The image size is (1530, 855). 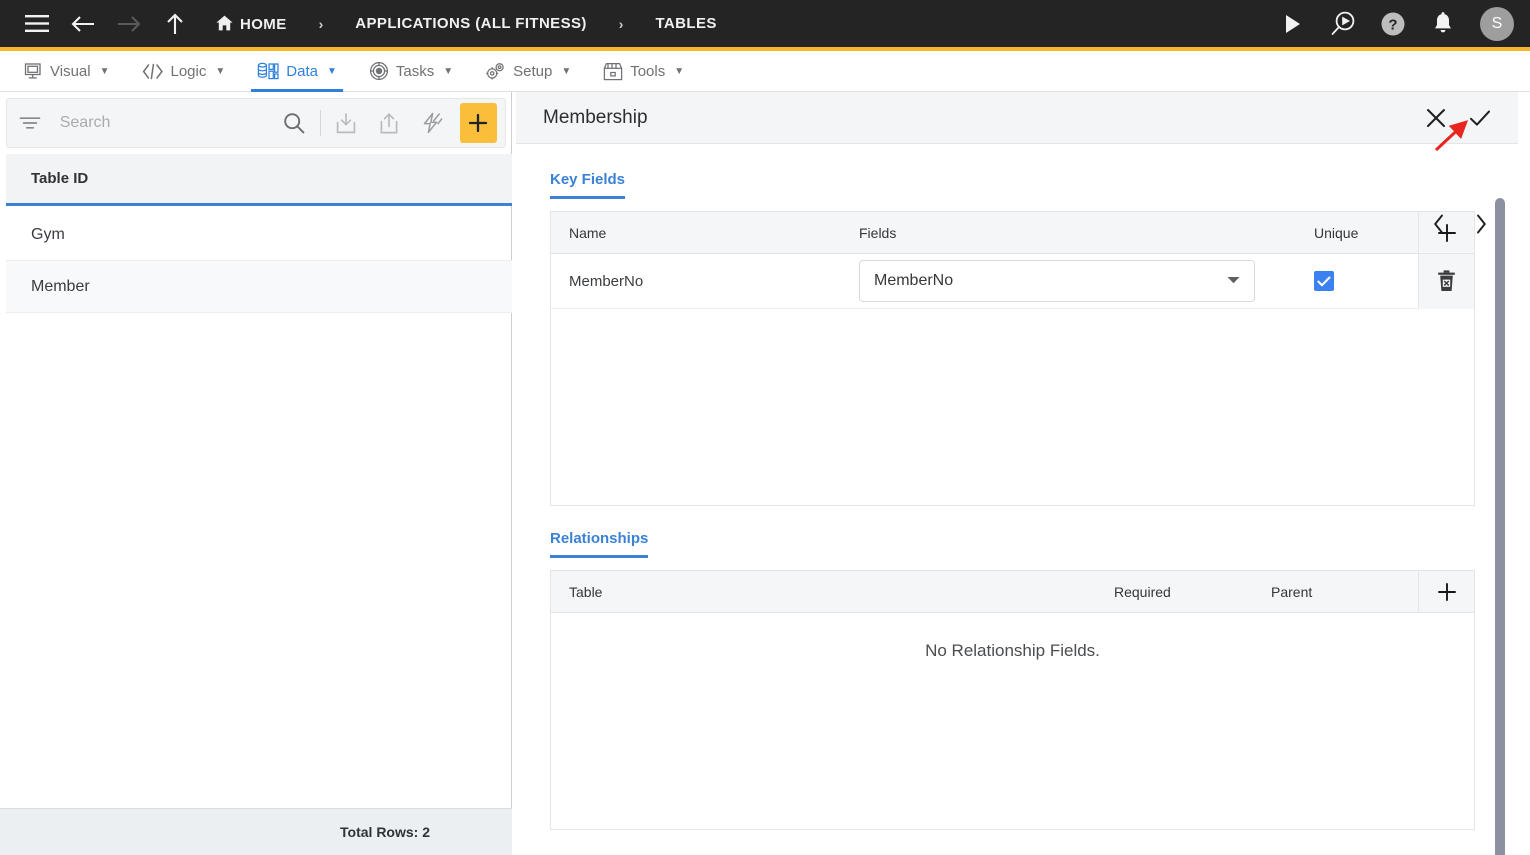 I want to click on table-row: MemberNo MemberNo, so click(x=1012, y=281).